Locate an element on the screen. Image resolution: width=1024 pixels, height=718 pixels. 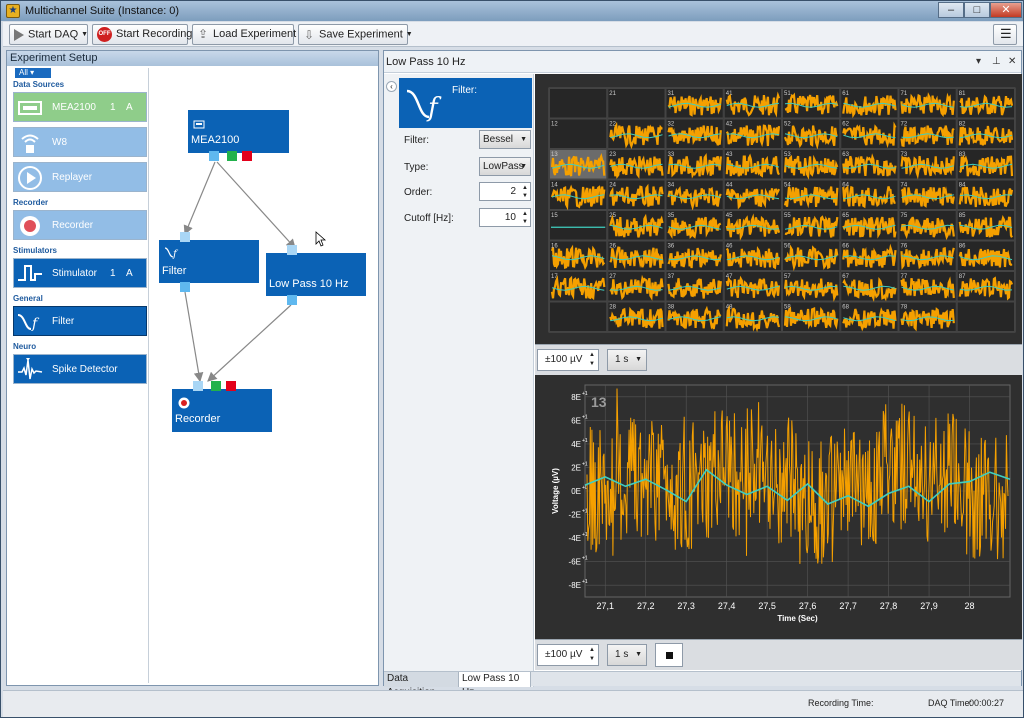
channel-cell: 87 is located at coordinates (985, 286).